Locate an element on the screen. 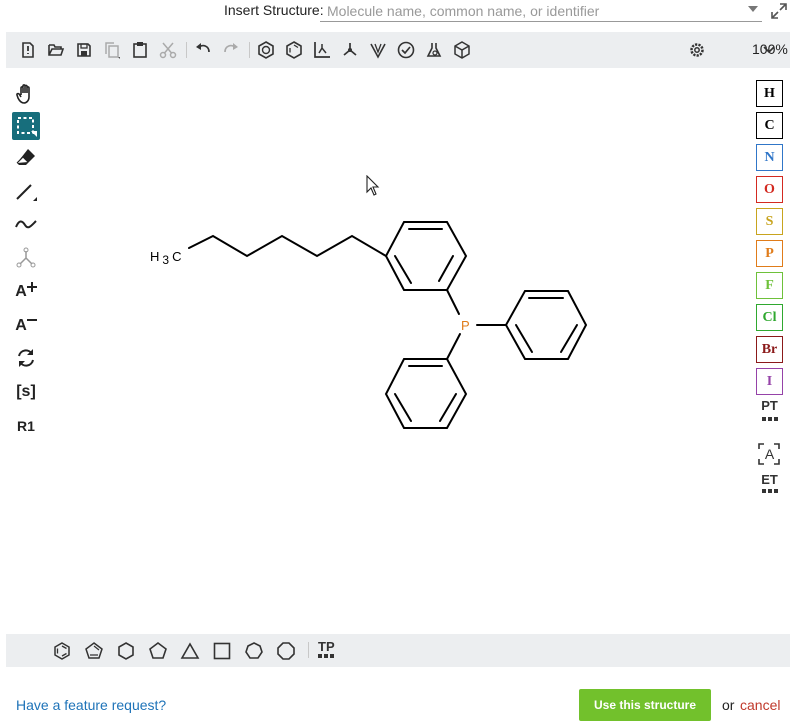  atom-label: H is located at coordinates (769, 93).